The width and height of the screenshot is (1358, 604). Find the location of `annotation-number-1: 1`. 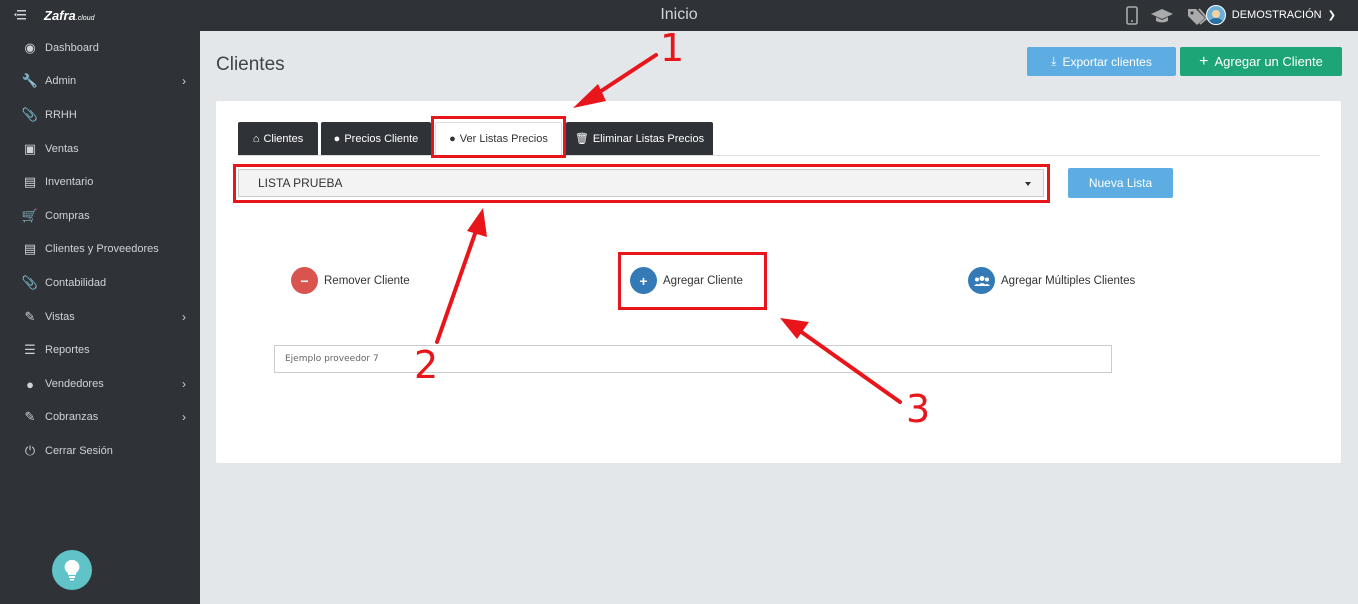

annotation-number-1: 1 is located at coordinates (672, 48).